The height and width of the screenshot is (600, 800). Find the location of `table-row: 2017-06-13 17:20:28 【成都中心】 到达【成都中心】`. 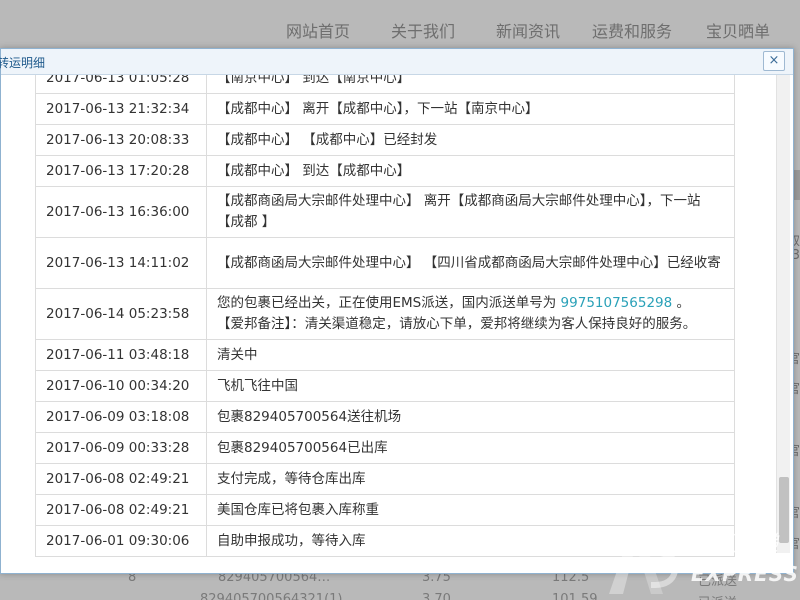

table-row: 2017-06-13 17:20:28 【成都中心】 到达【成都中心】 is located at coordinates (385, 171).